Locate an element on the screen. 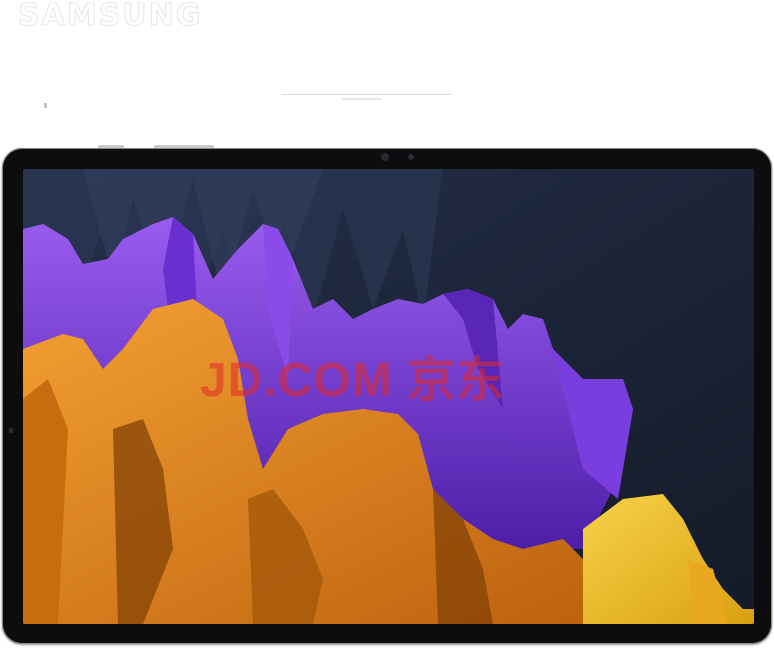  side-button is located at coordinates (11, 430).